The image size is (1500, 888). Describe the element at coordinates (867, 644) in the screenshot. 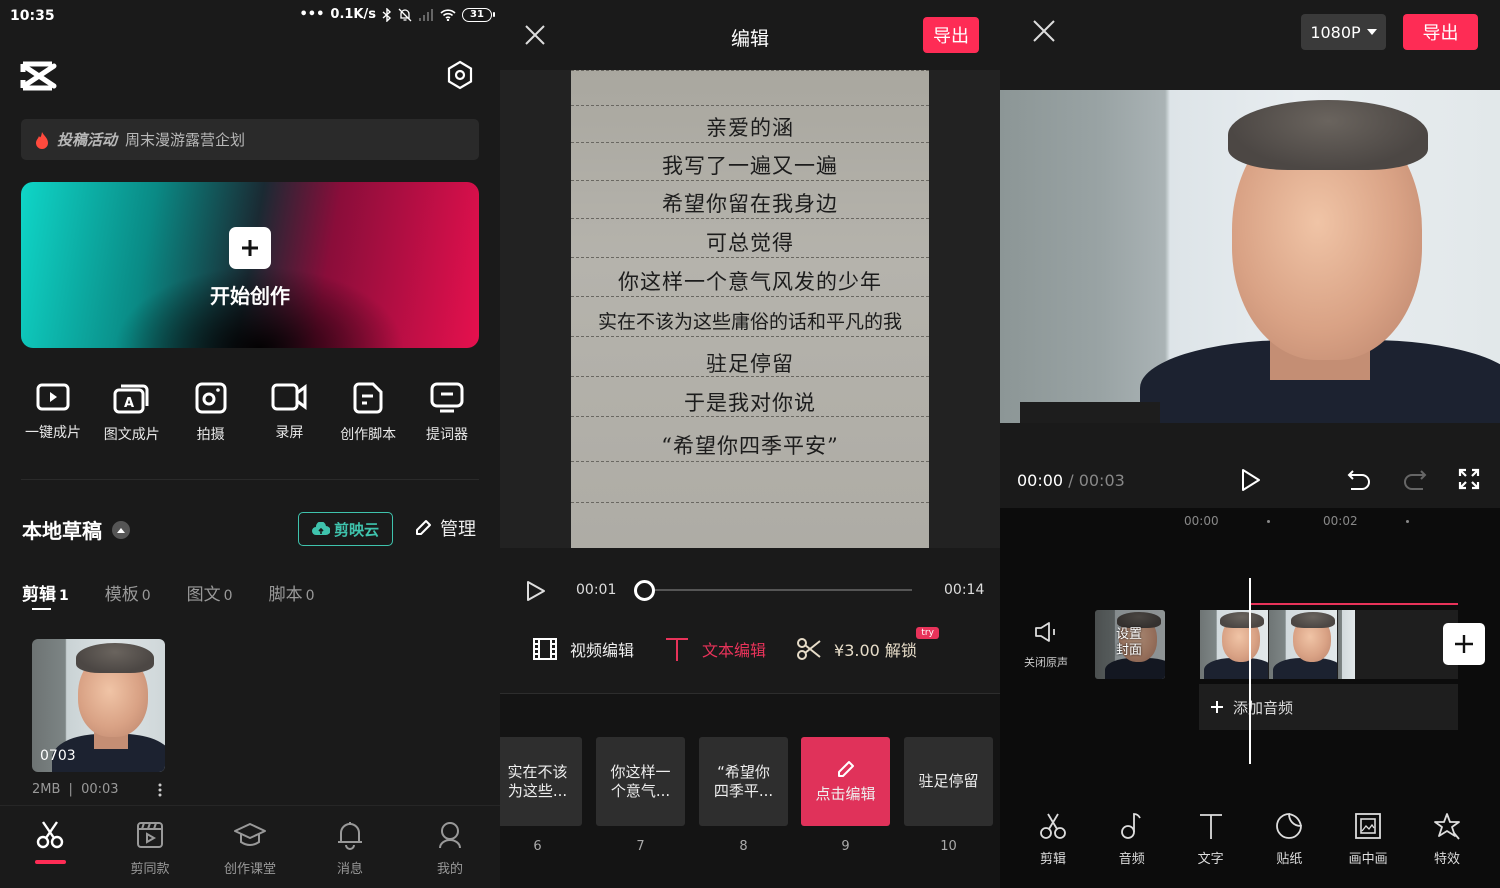

I see `unlock-button: ¥3.00 解锁 try` at that location.